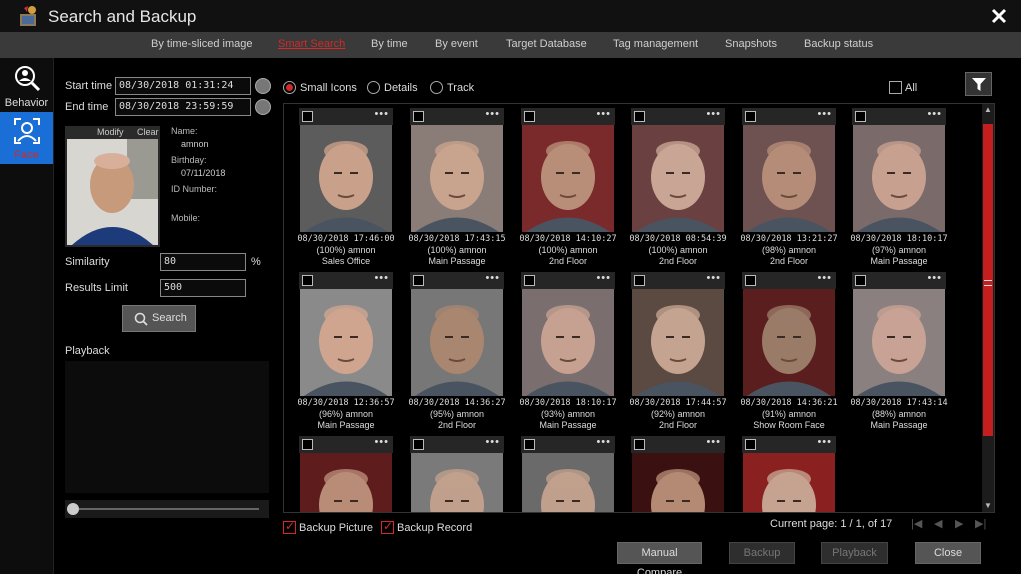 This screenshot has width=1021, height=574. What do you see at coordinates (112, 192) in the screenshot?
I see `target-face-photo` at bounding box center [112, 192].